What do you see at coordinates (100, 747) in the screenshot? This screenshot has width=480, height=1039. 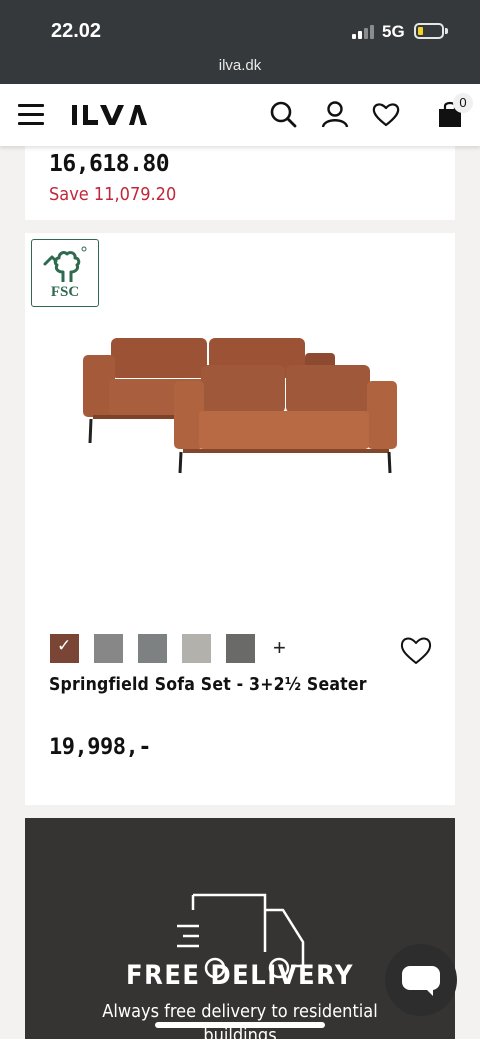 I see `product-price: 19,998,-` at bounding box center [100, 747].